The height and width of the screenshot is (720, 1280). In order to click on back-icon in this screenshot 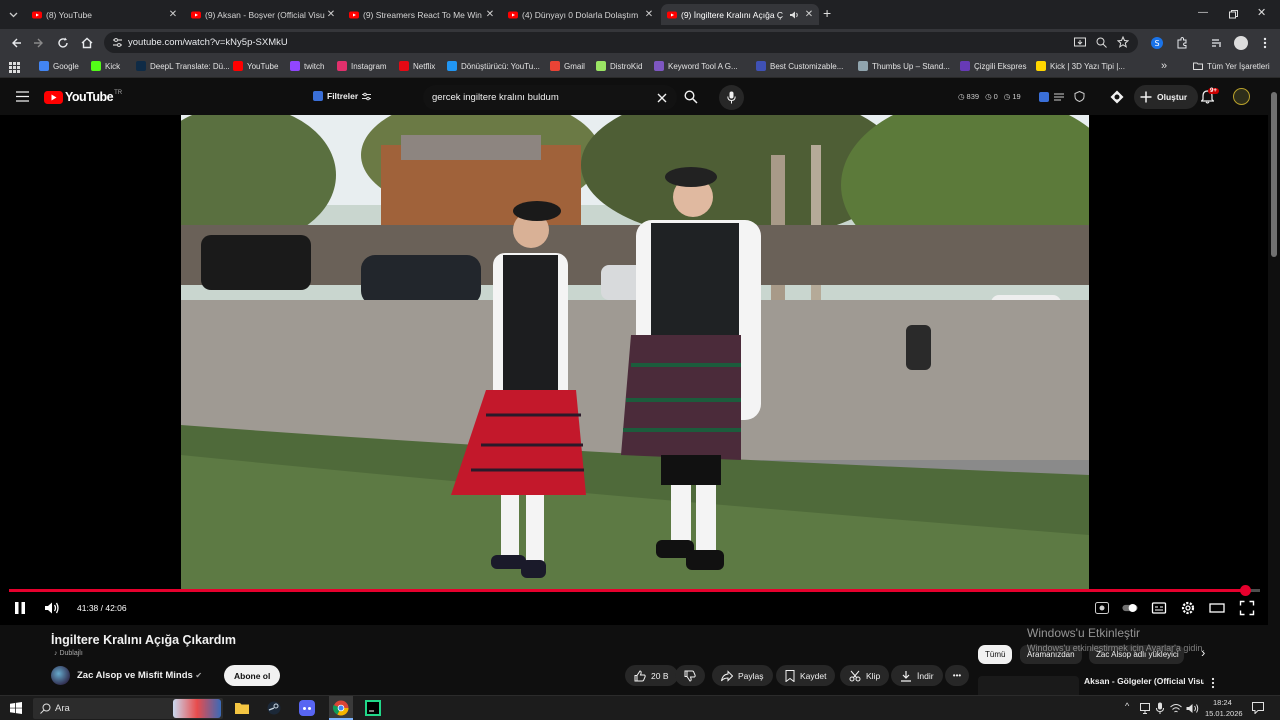, I will do `click(16, 43)`.